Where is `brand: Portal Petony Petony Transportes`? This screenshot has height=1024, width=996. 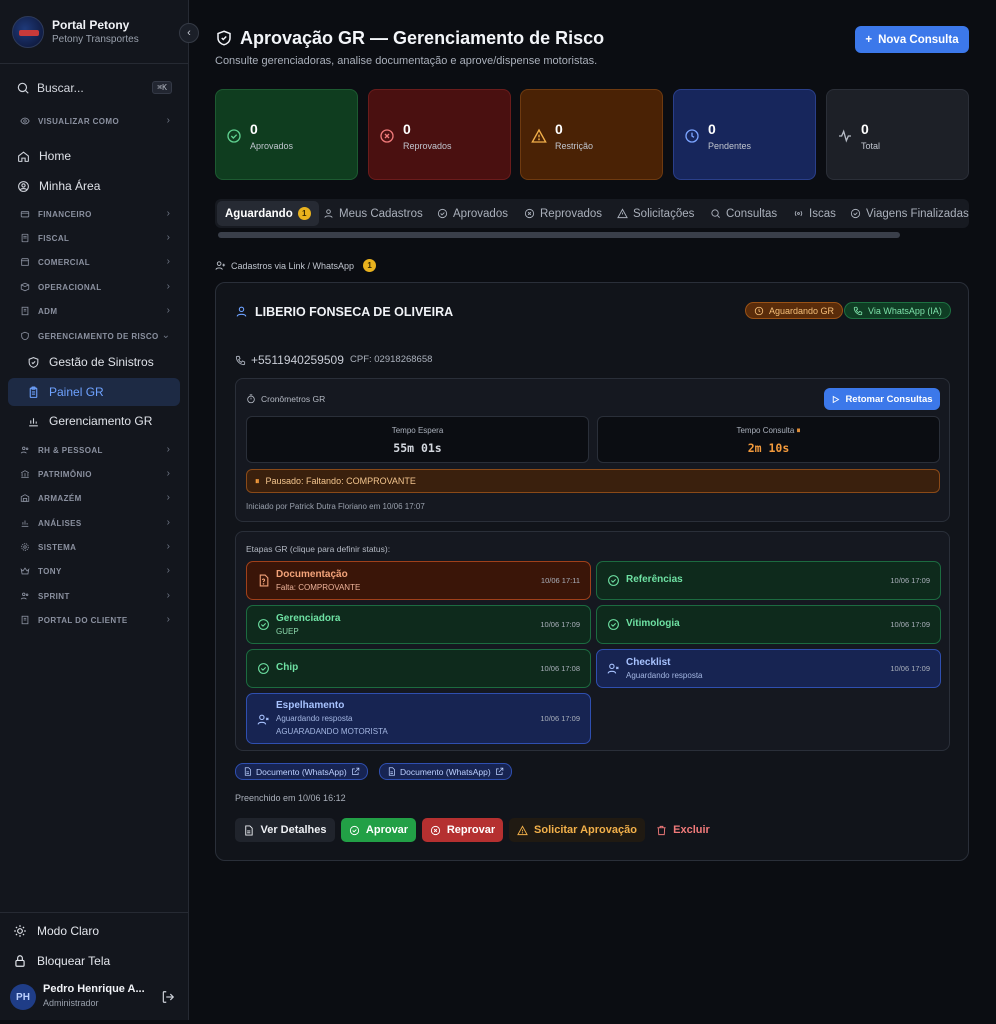
brand: Portal Petony Petony Transportes is located at coordinates (97, 32).